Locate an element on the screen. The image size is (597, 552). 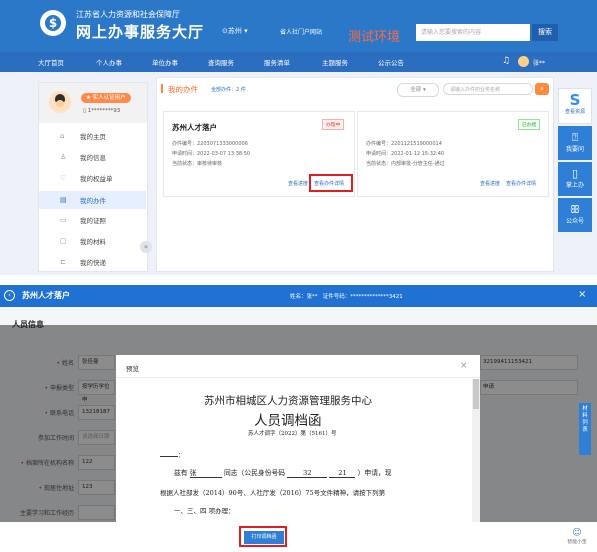
user-phone: ▯ 1********93 is located at coordinates (102, 111).